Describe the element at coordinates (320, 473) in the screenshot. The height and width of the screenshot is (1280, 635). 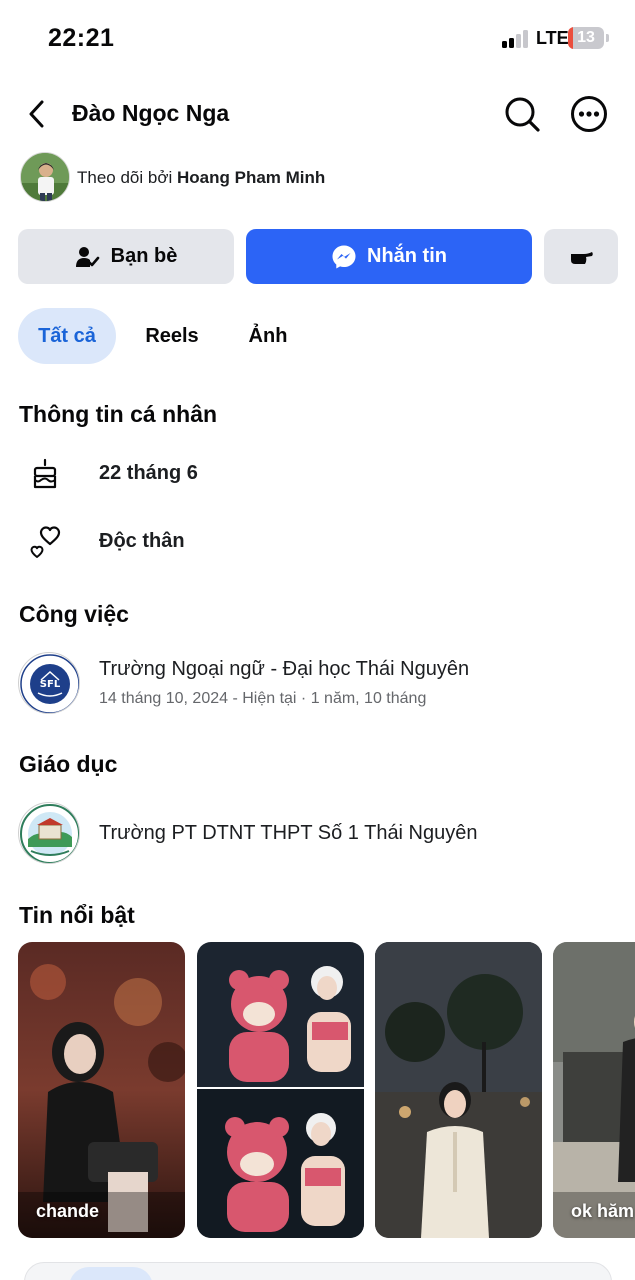
I see `birthday-row: 22 tháng 6` at that location.